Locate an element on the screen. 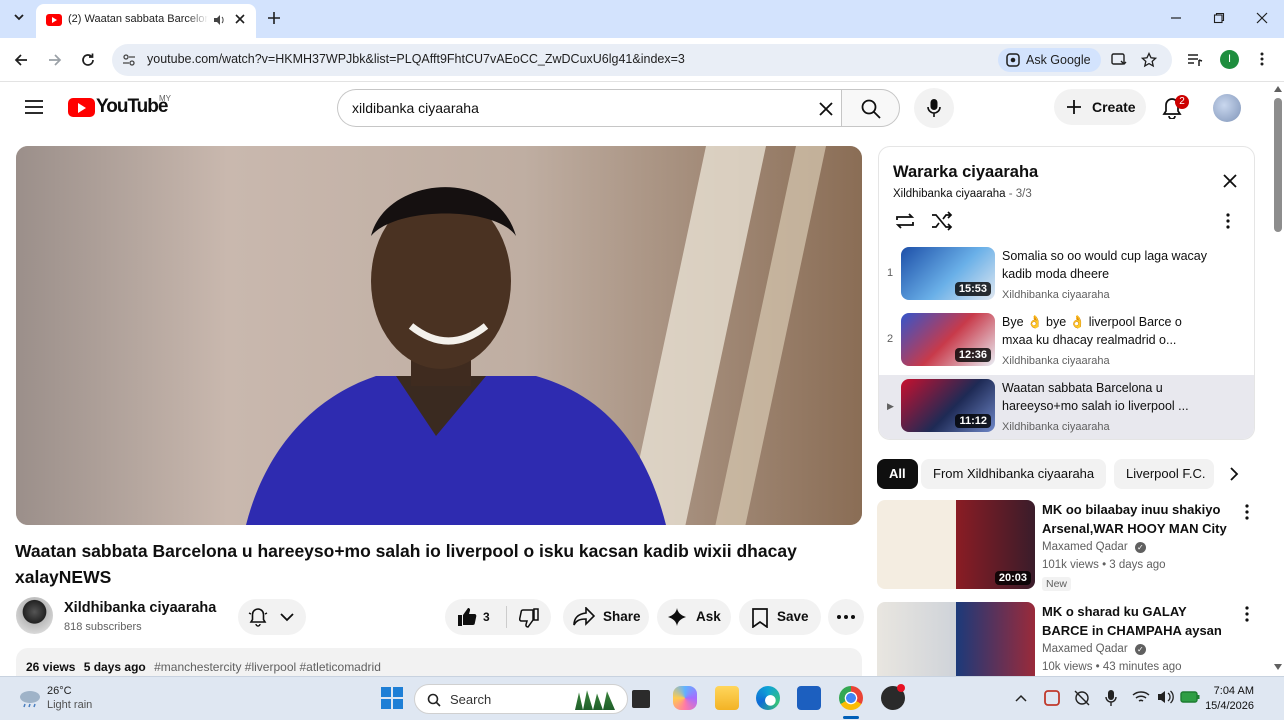 The height and width of the screenshot is (720, 1284). share-button: Share is located at coordinates (606, 617).